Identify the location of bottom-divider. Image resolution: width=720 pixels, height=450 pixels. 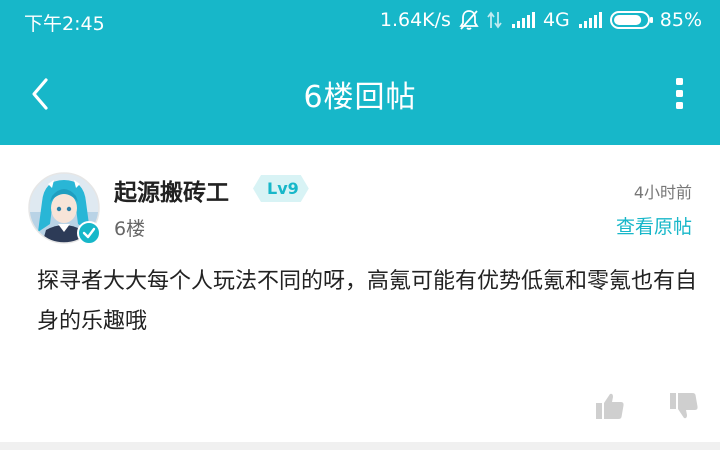
(360, 446).